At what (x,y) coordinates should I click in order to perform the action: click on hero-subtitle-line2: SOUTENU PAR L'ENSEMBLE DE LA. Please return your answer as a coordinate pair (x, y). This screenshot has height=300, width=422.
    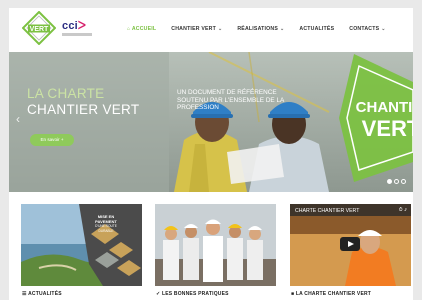
    Looking at the image, I should click on (231, 100).